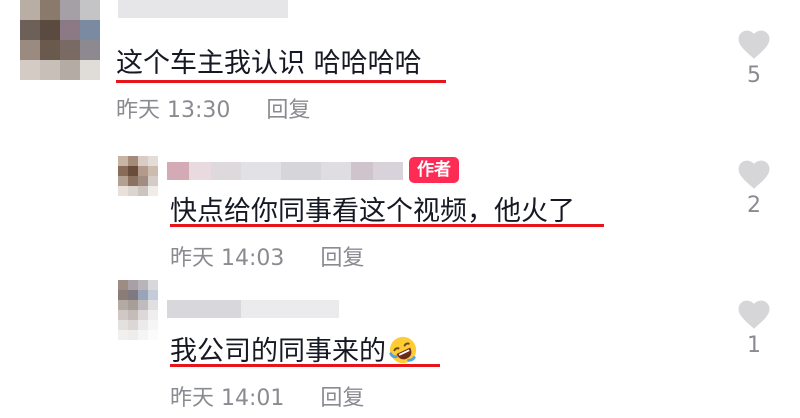  I want to click on comment-meta: 昨天 14:03 回复, so click(267, 259).